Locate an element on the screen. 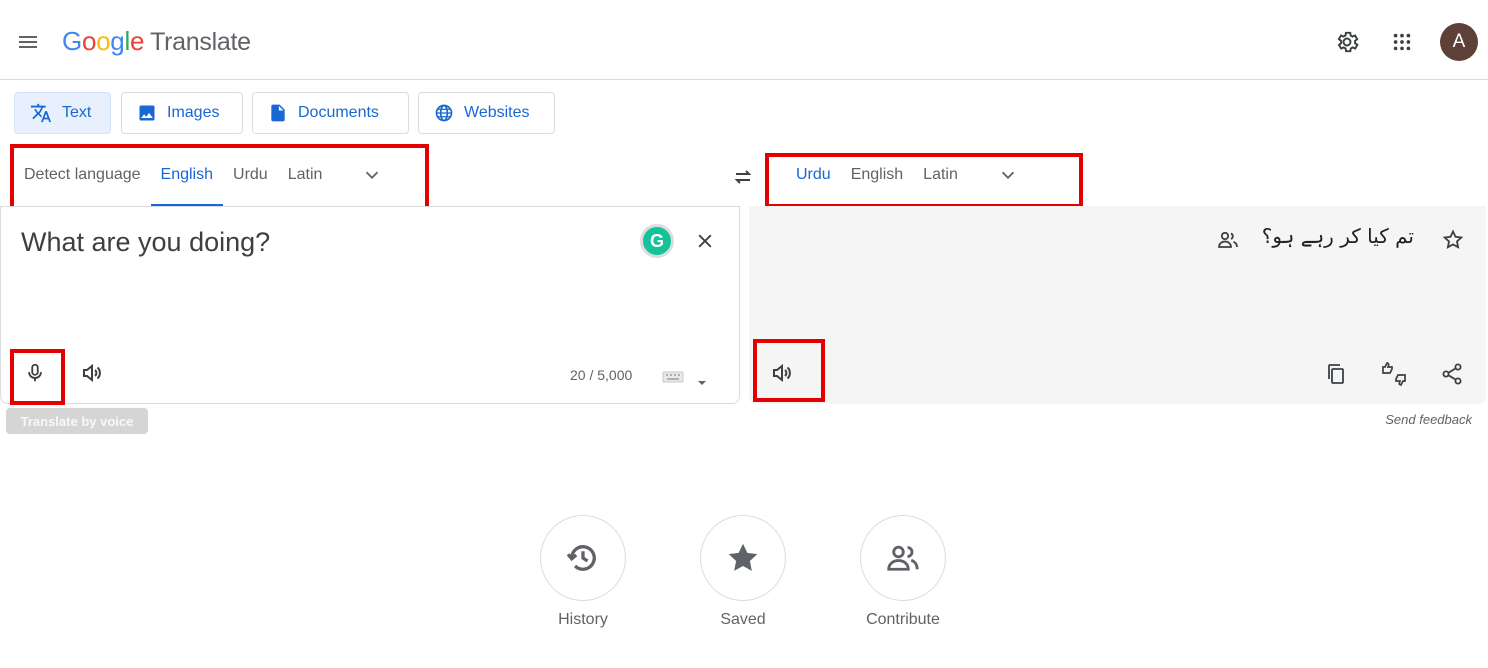 The height and width of the screenshot is (668, 1488). logo-letter: g is located at coordinates (117, 41).